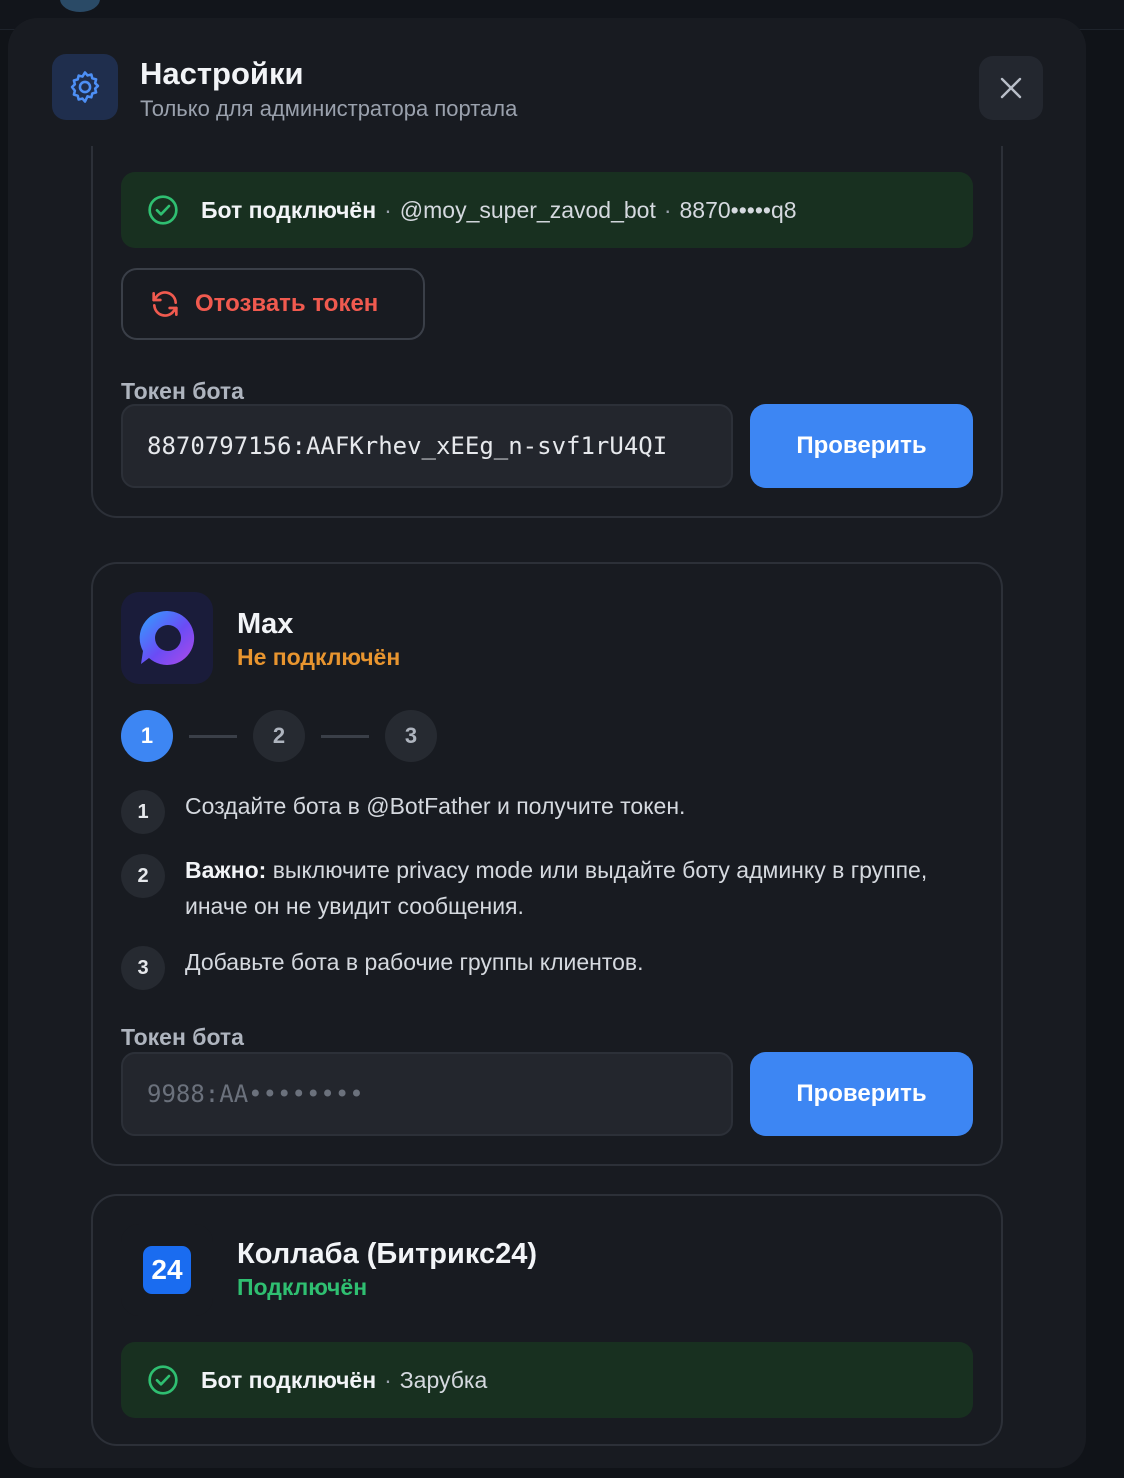  What do you see at coordinates (143, 876) in the screenshot?
I see `instruction-number: 2` at bounding box center [143, 876].